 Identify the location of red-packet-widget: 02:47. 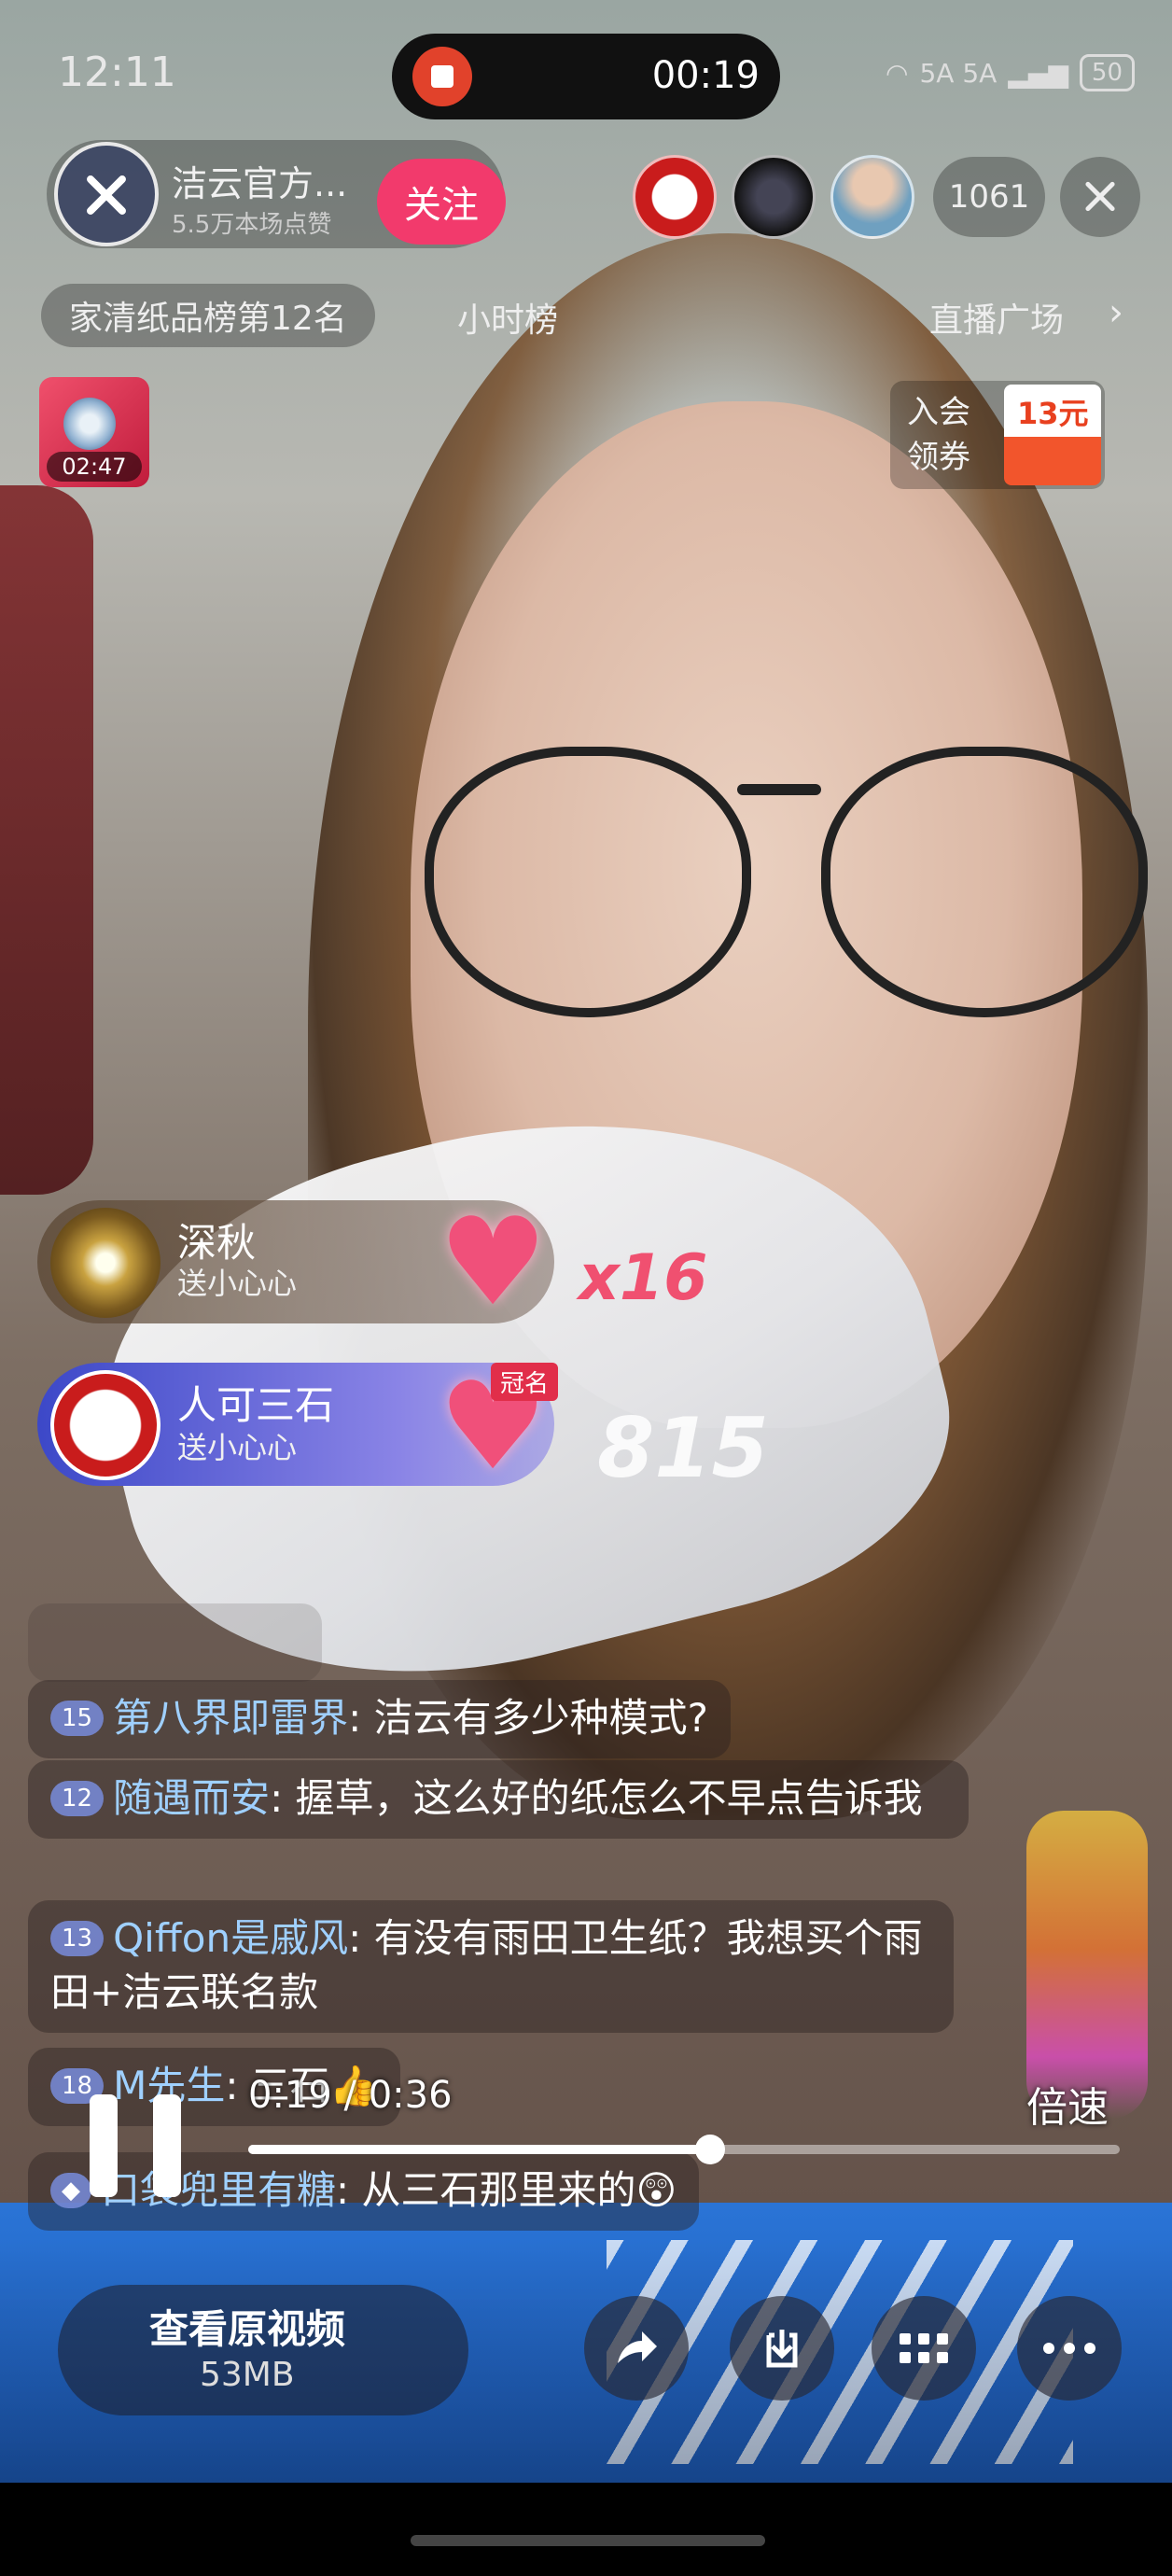
(94, 432).